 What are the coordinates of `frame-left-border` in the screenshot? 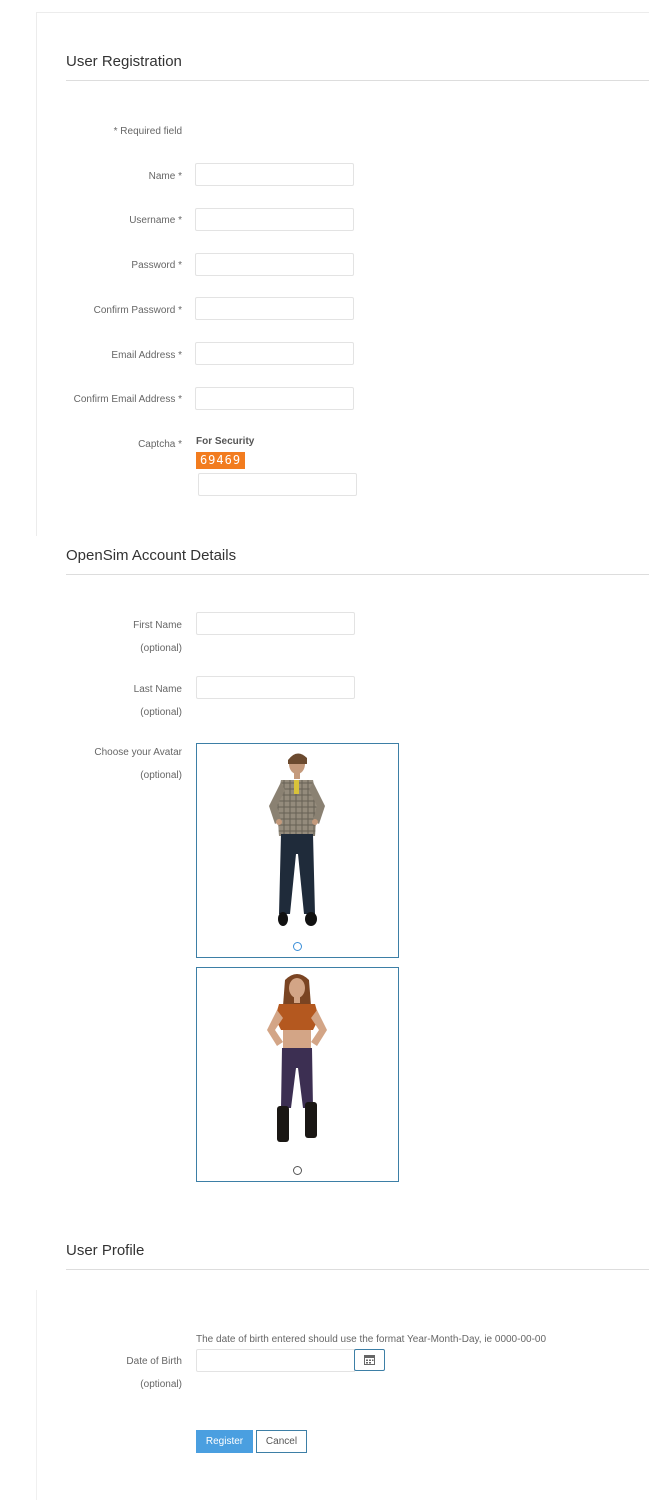 It's located at (36, 274).